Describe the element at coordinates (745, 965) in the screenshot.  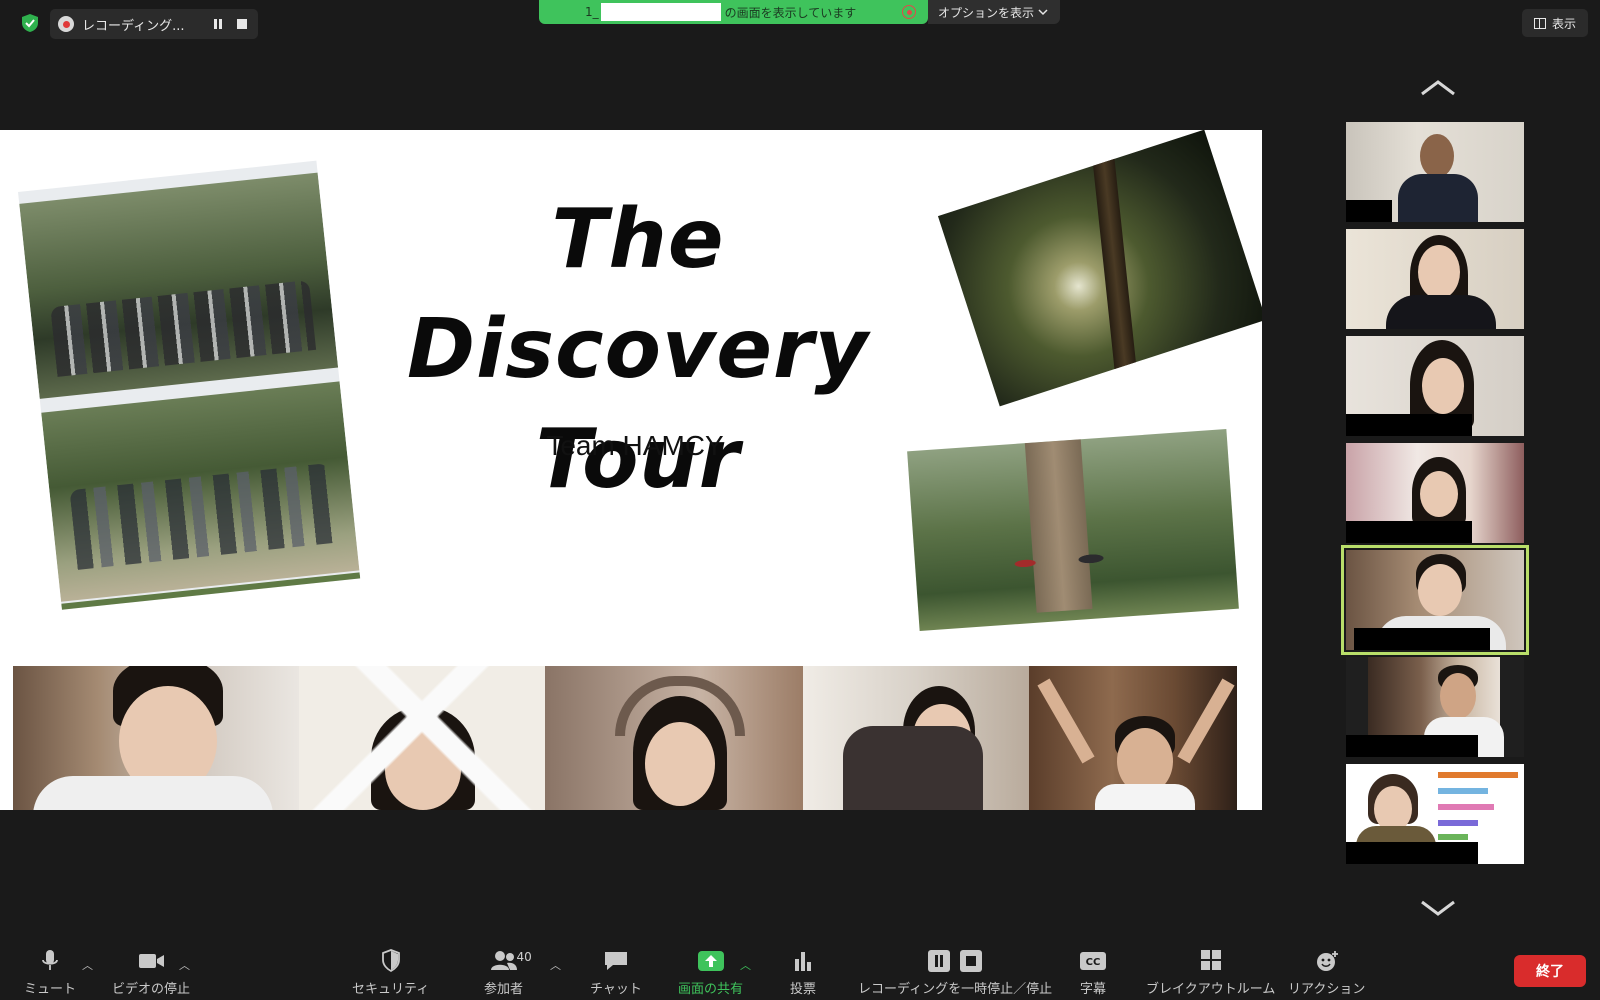
I see `share-options-caret-icon: ︿` at that location.